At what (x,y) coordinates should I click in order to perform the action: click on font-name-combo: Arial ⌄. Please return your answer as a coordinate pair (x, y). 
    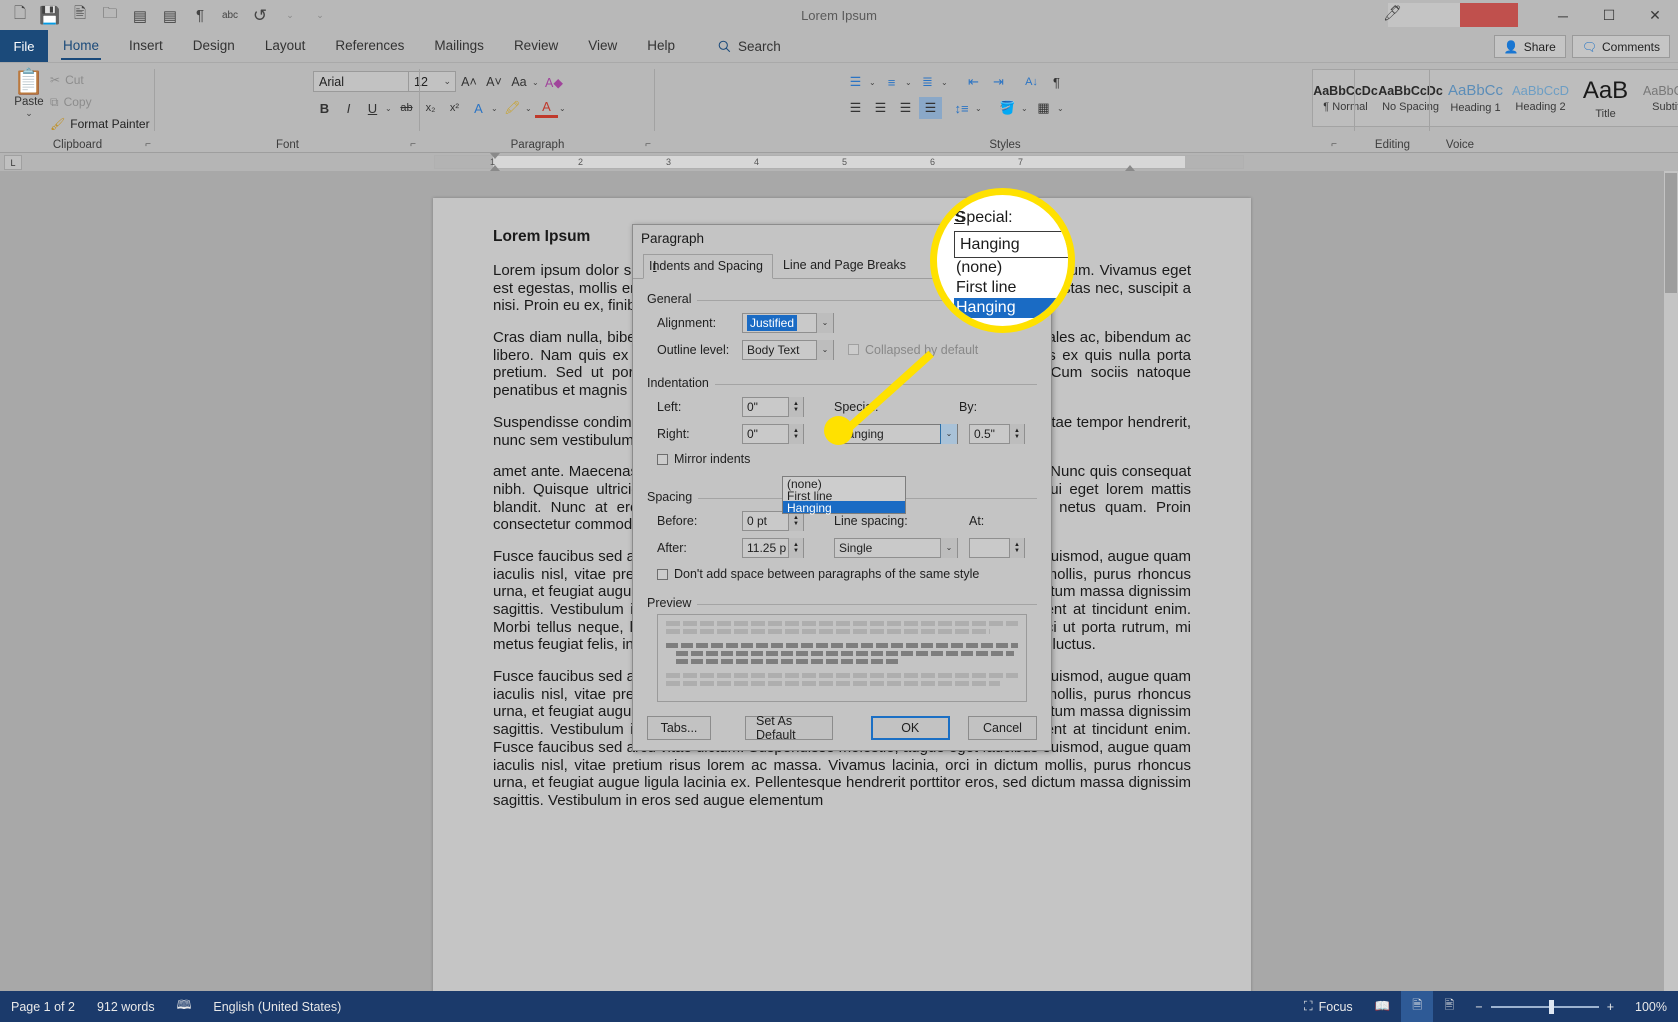
    Looking at the image, I should click on (367, 81).